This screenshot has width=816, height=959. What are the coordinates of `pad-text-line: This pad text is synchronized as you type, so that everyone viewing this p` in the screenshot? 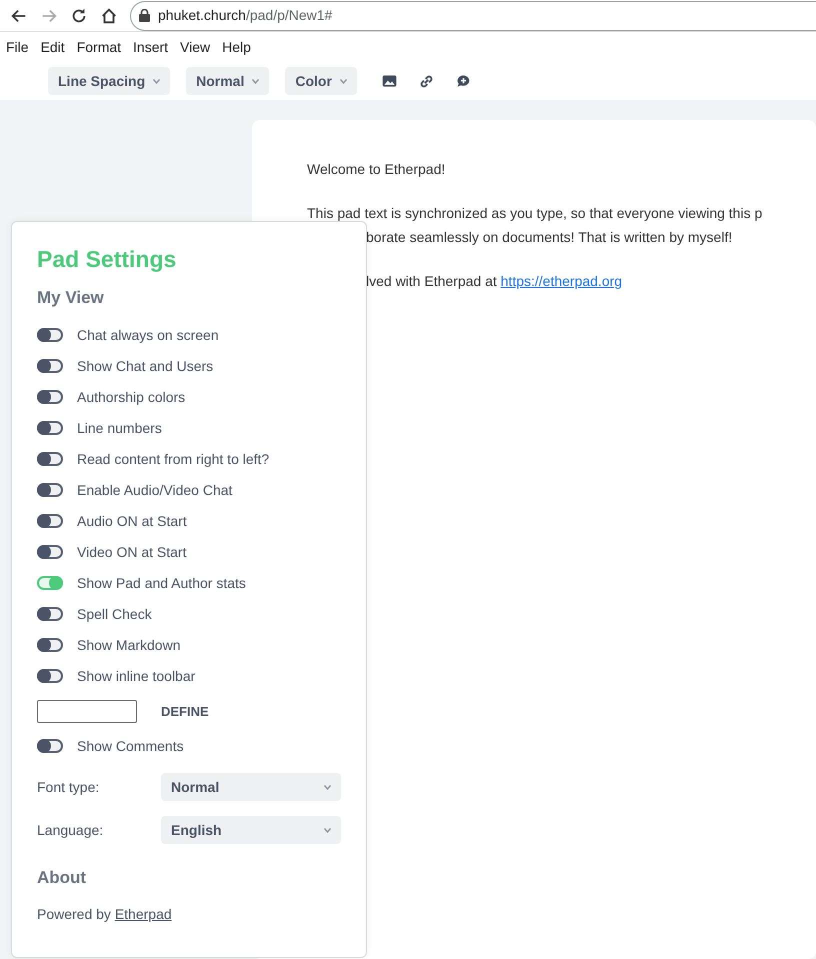 It's located at (535, 213).